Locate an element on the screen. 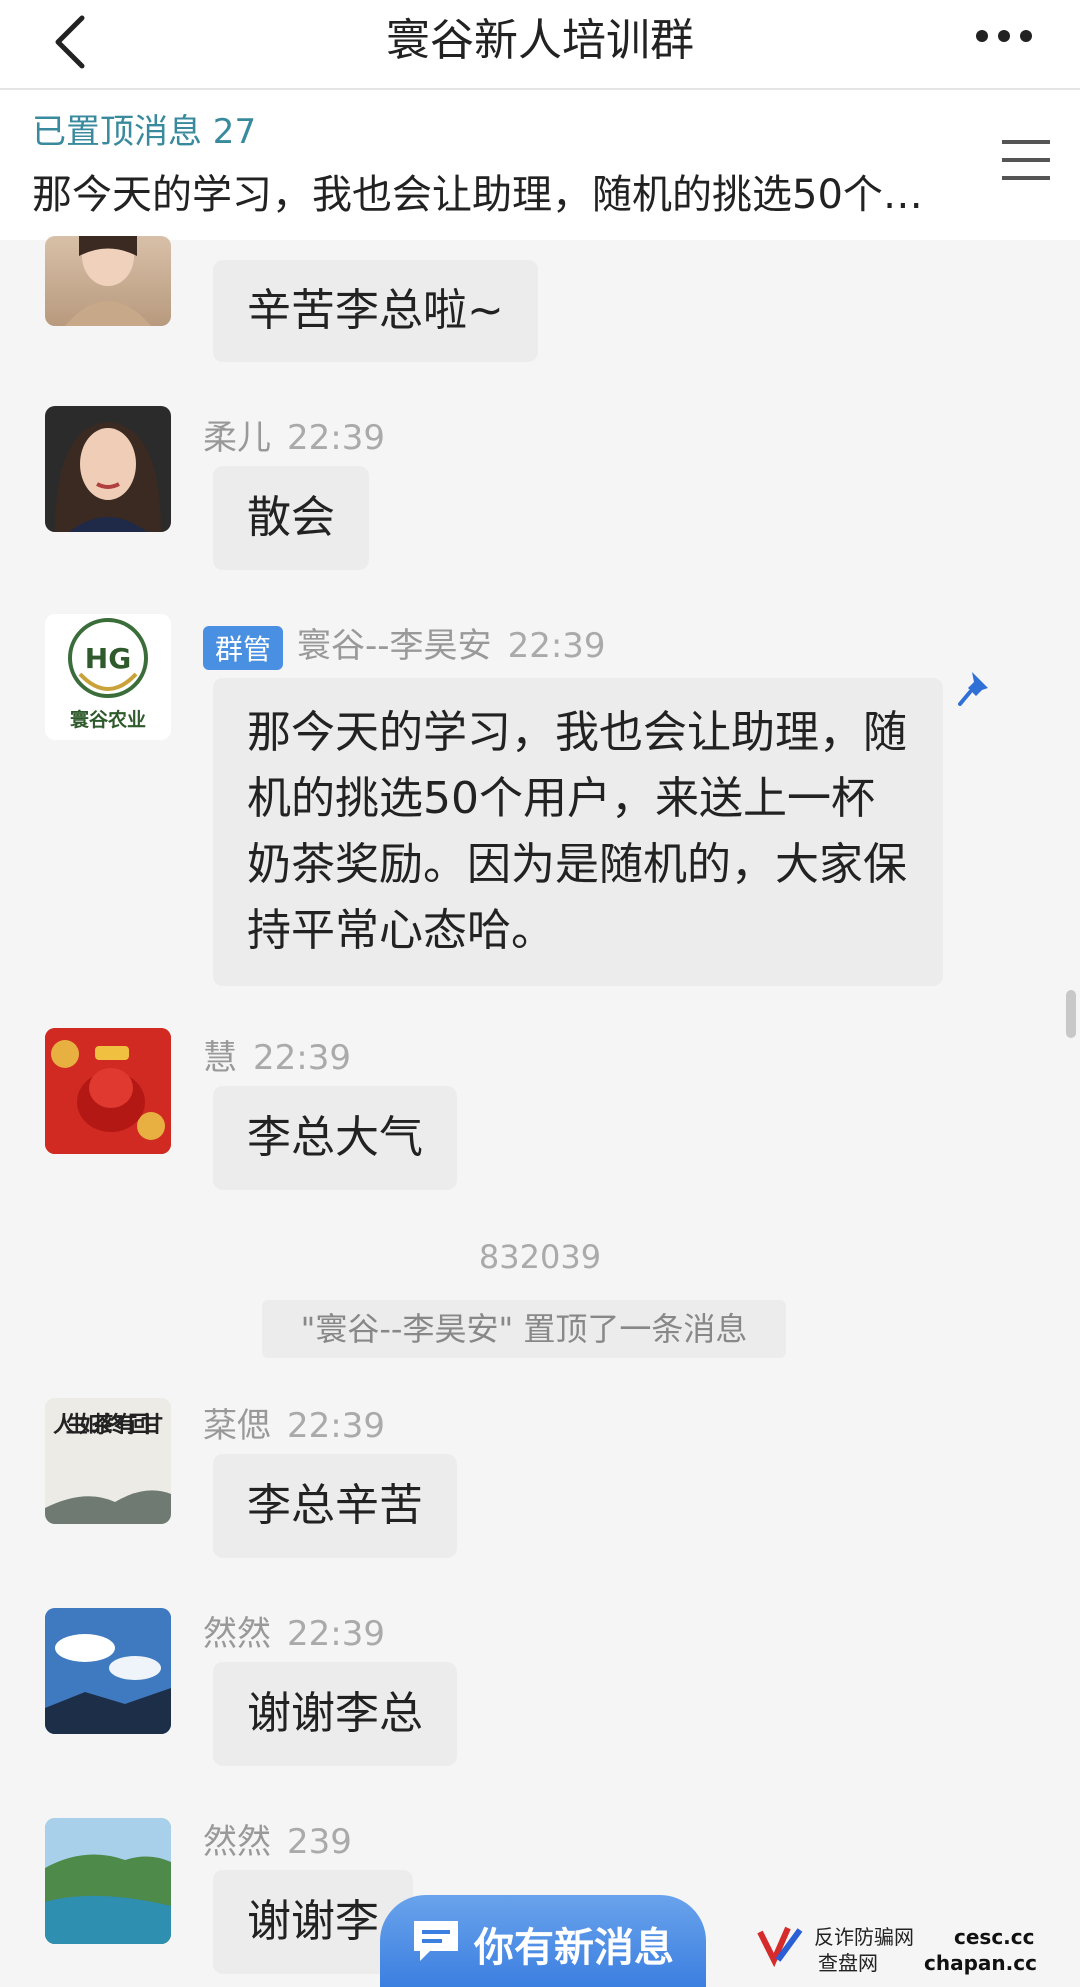 The width and height of the screenshot is (1080, 1987). message-meta: 棻偲 22:39 is located at coordinates (294, 1422).